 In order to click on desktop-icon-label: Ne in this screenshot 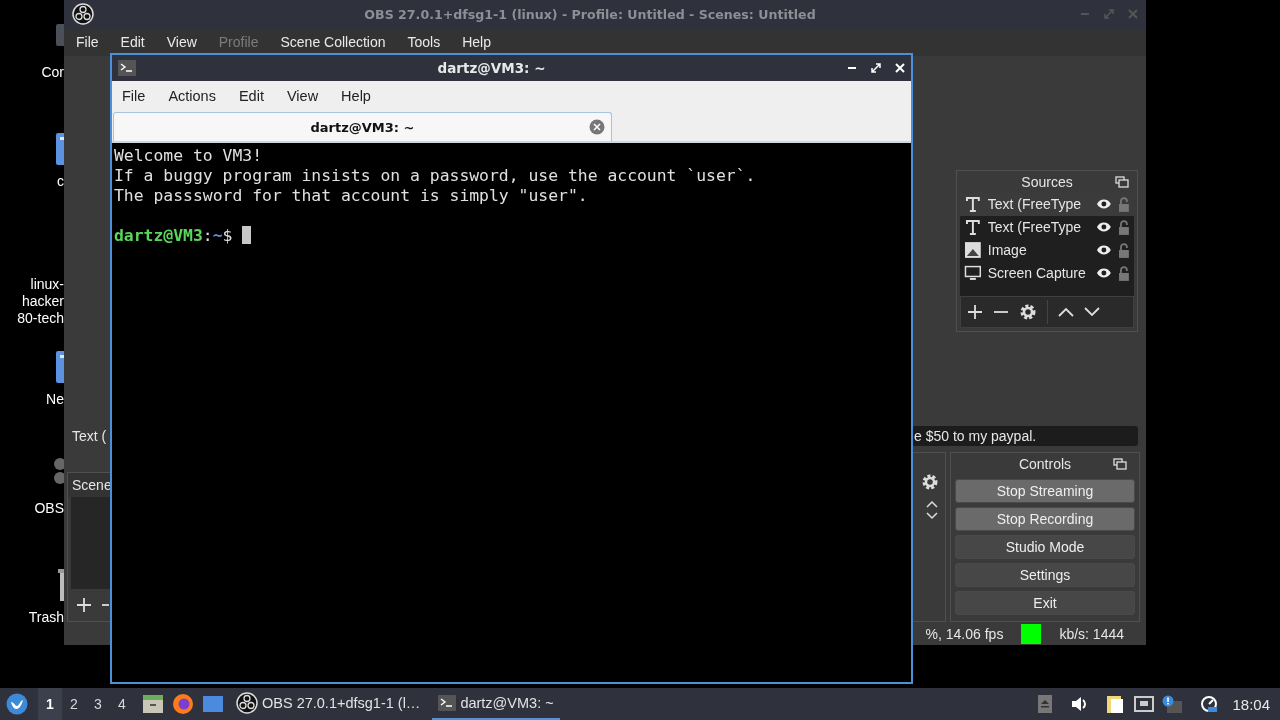, I will do `click(54, 399)`.